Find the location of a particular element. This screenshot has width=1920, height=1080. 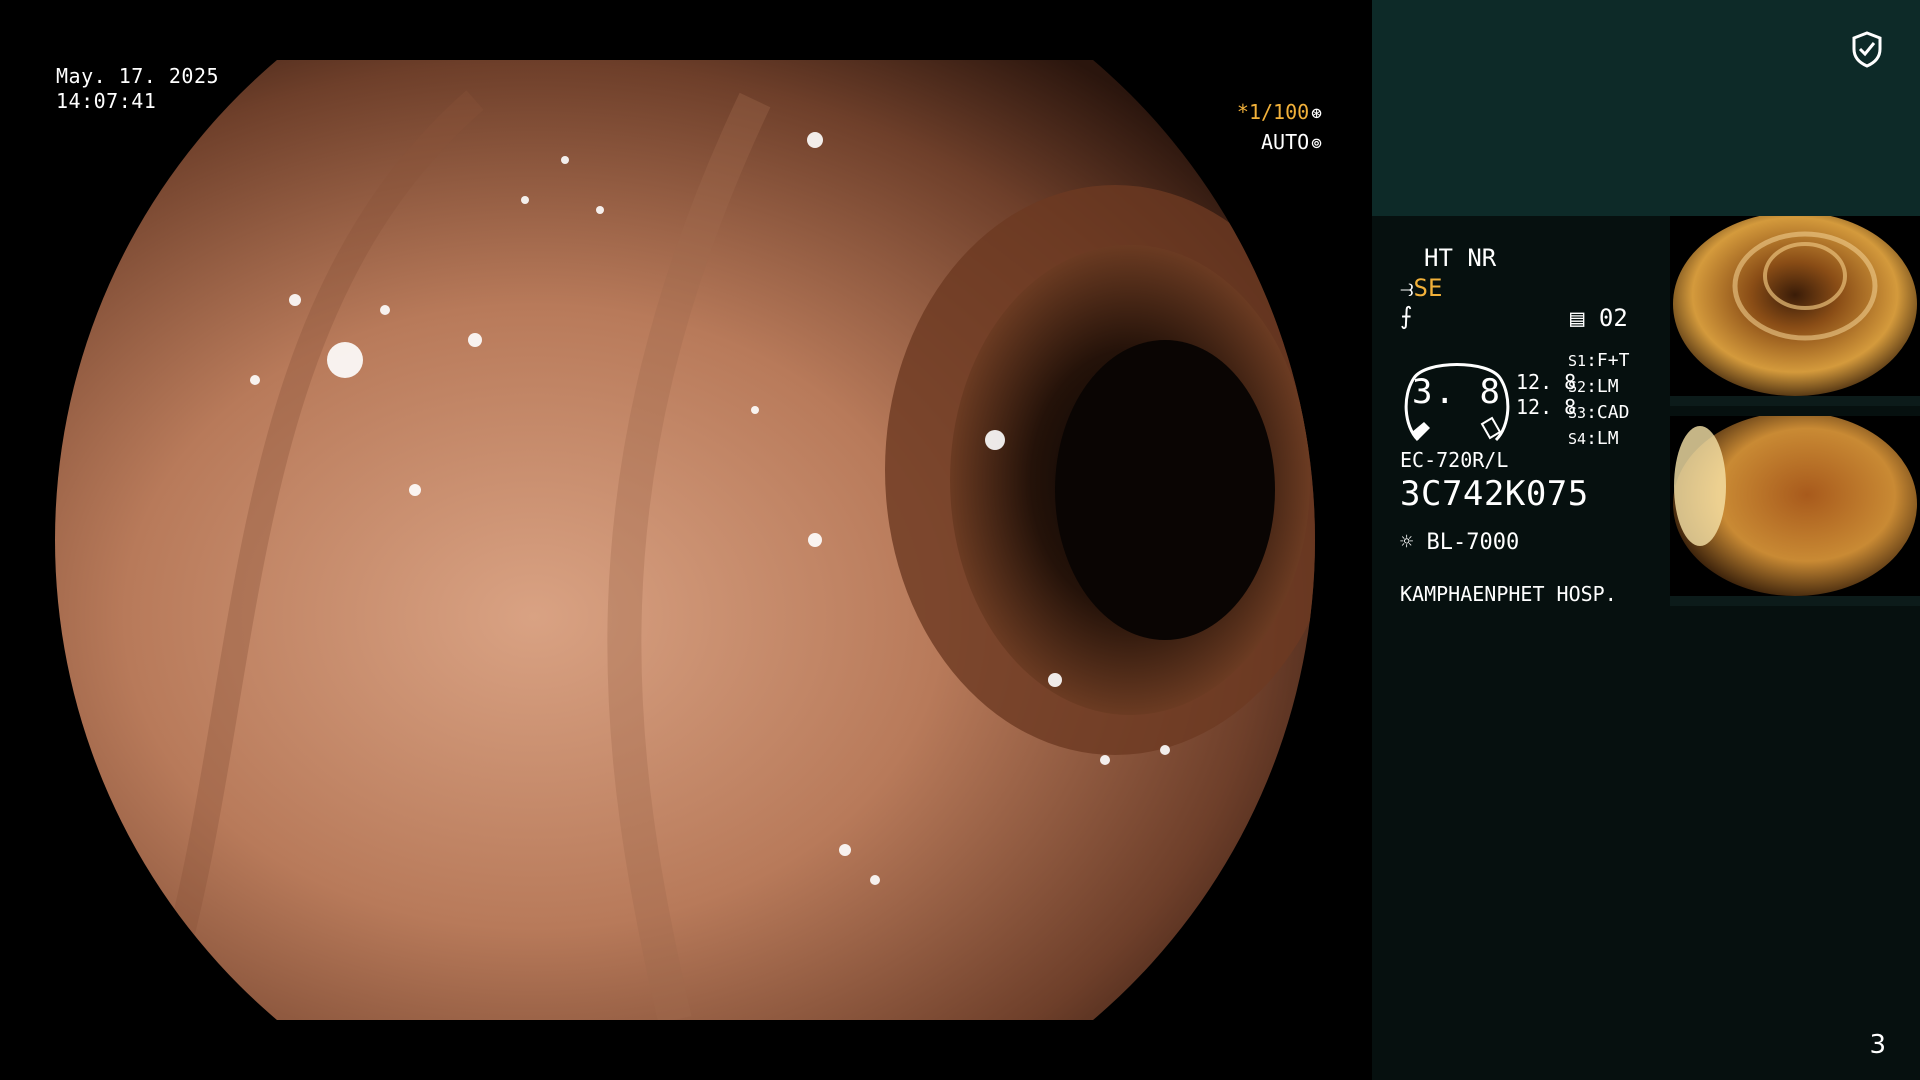

memory-label: 02 is located at coordinates (1613, 318).